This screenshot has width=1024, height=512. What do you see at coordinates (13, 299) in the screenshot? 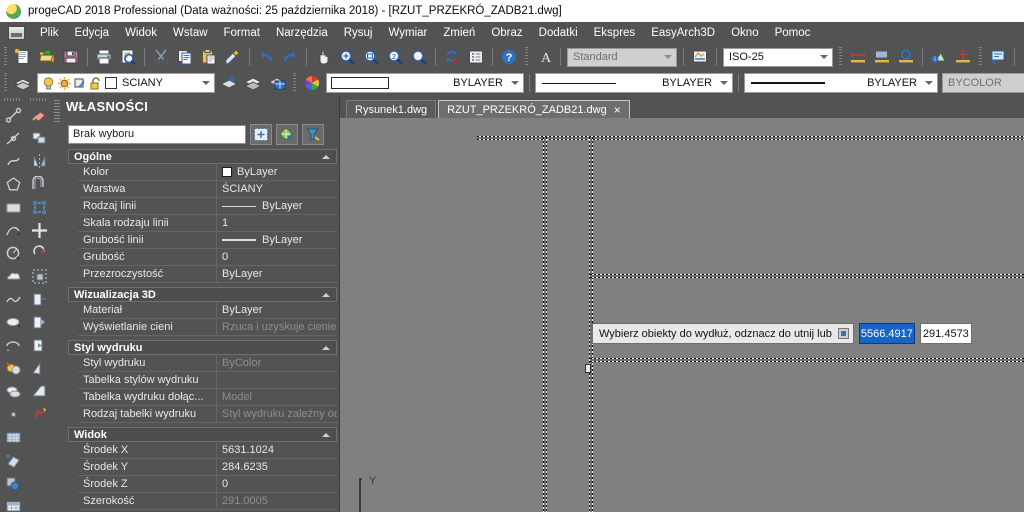
I see `spline-icon` at bounding box center [13, 299].